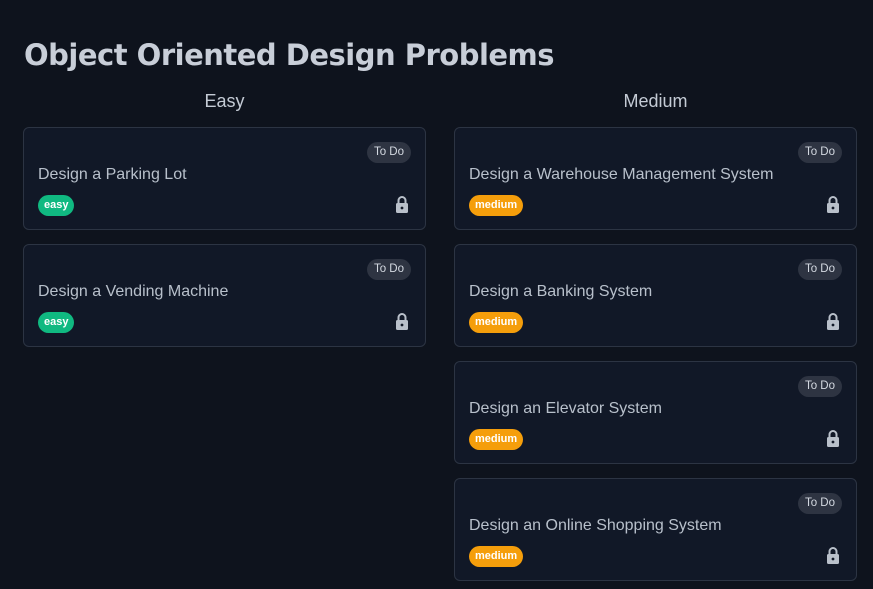 This screenshot has width=873, height=589. Describe the element at coordinates (112, 174) in the screenshot. I see `problem-title: Design a Parking Lot` at that location.